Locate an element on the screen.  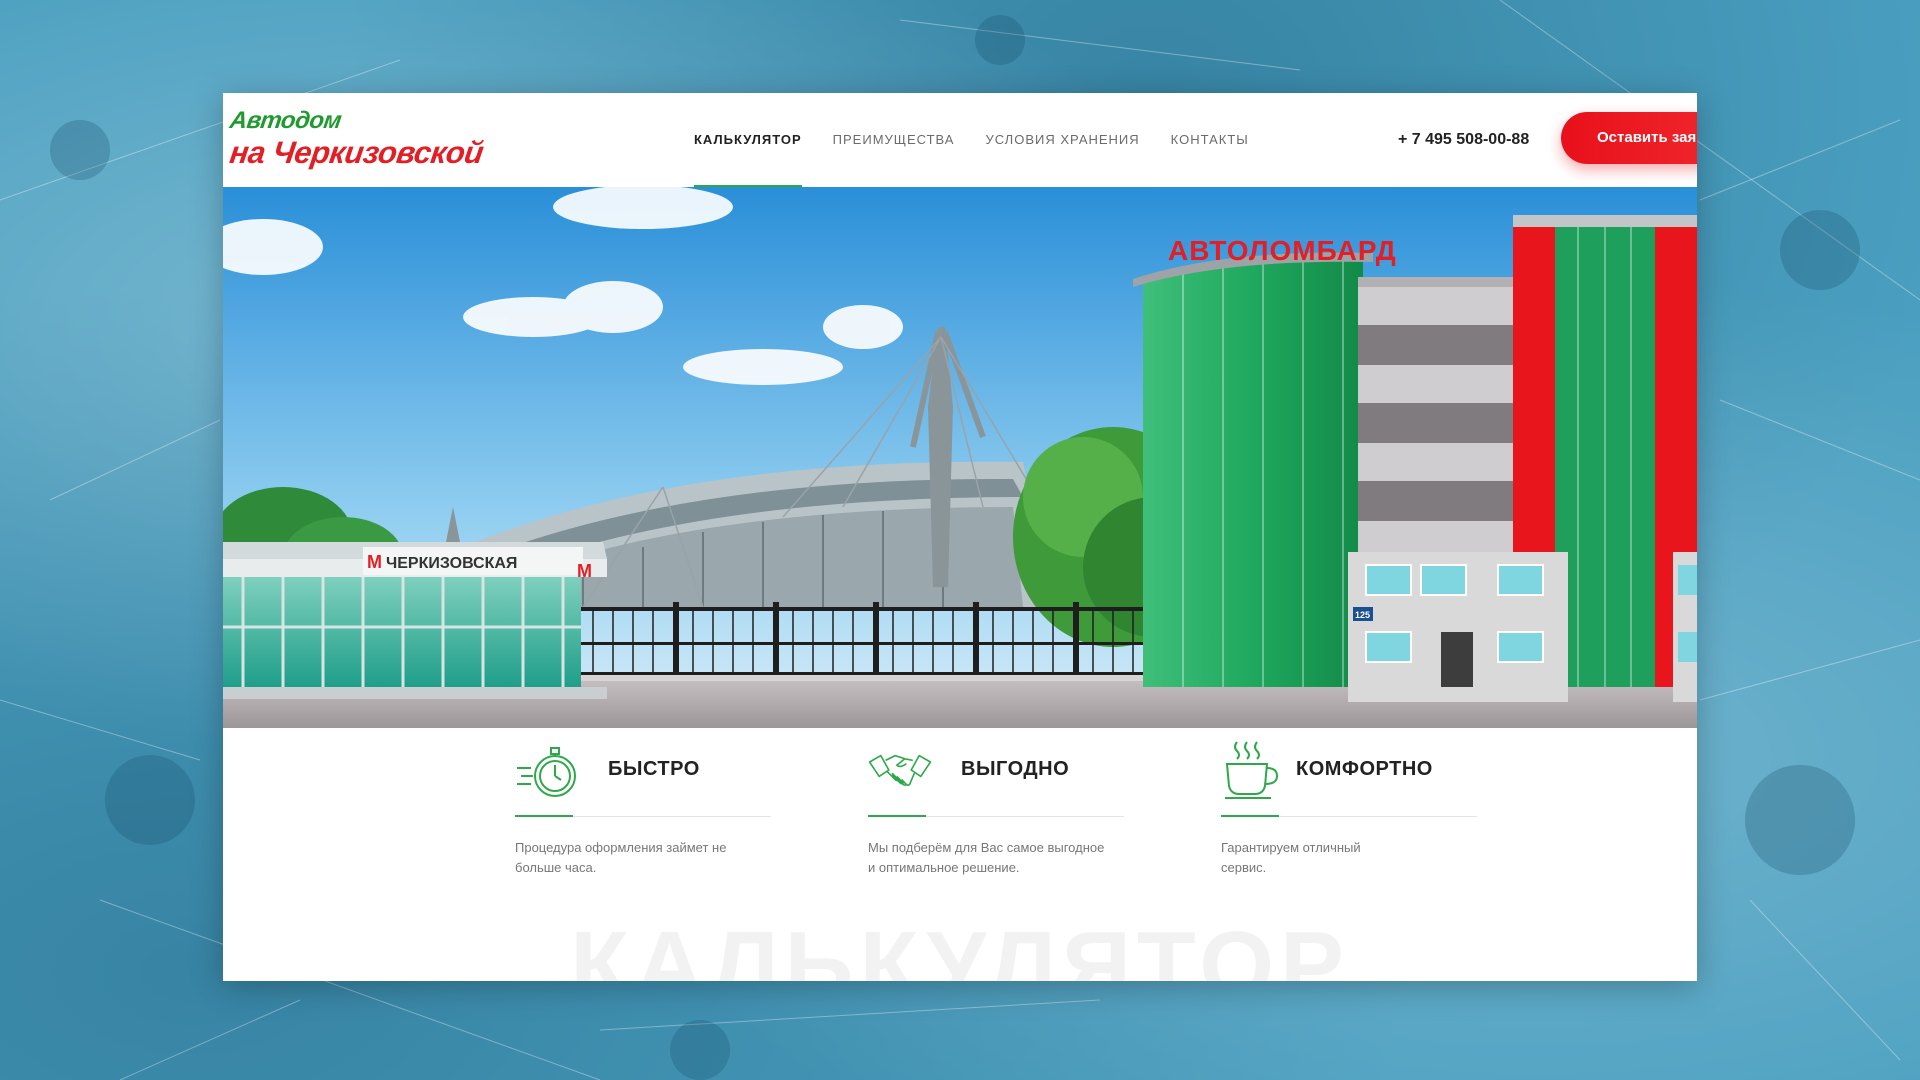
logo: Автодом на Черкизовской is located at coordinates (357, 142).